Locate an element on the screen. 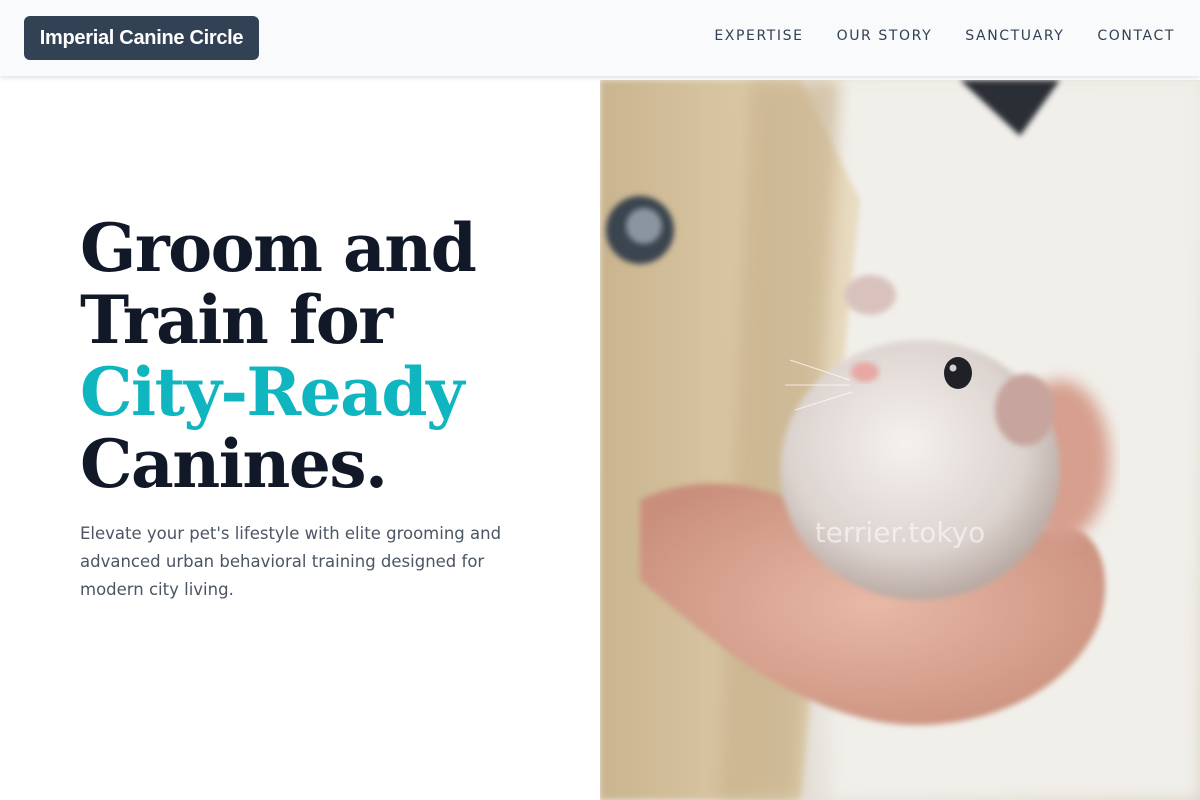 The width and height of the screenshot is (1200, 800). headline-line-1: Groom and is located at coordinates (278, 248).